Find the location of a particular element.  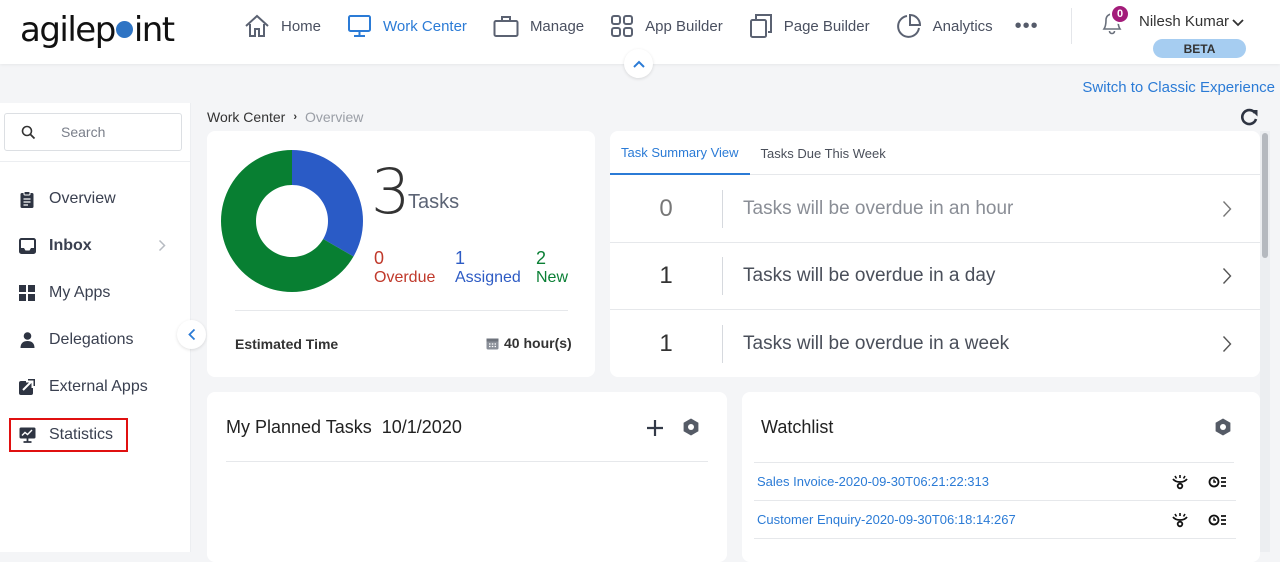

nav-app-builder: App Builder is located at coordinates (666, 26).